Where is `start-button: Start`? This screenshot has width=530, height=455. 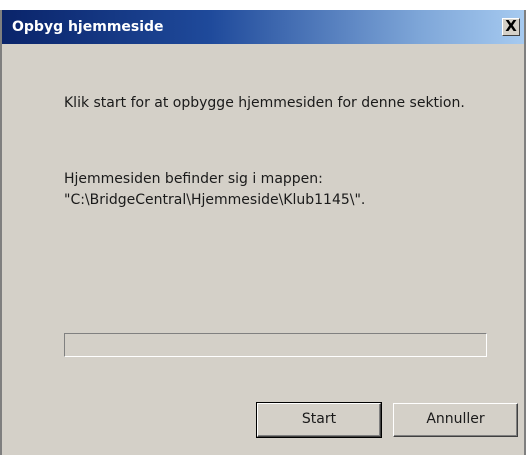
start-button: Start is located at coordinates (319, 420).